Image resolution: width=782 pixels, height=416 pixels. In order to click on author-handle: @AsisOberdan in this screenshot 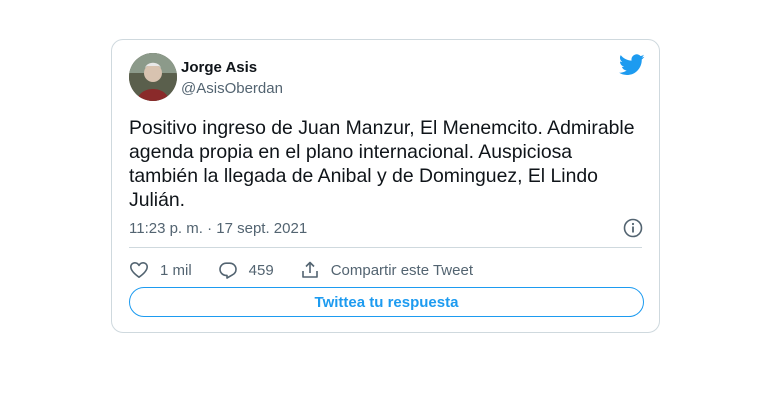, I will do `click(232, 88)`.